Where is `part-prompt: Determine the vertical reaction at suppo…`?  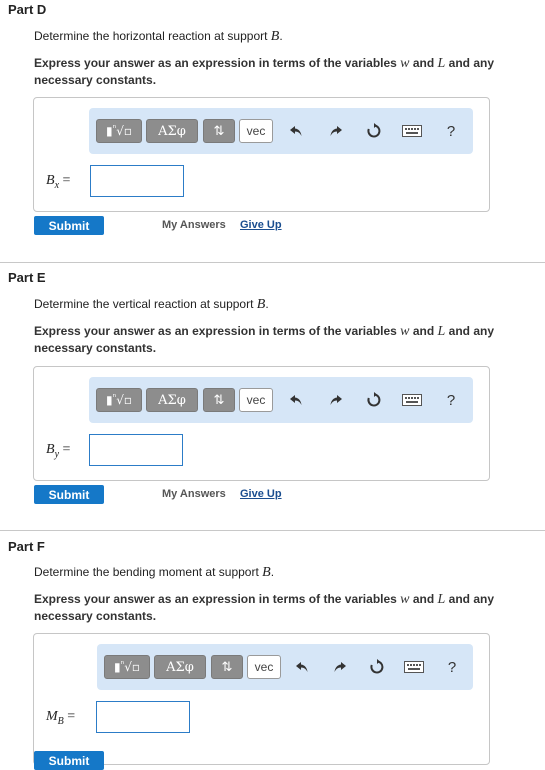 part-prompt: Determine the vertical reaction at suppo… is located at coordinates (151, 304).